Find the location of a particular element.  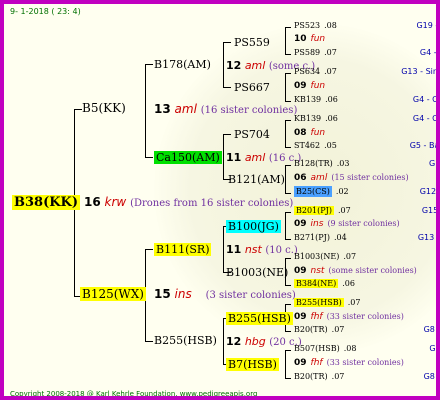

leaf-gen-note: (some sister colonies) is located at coordinates (372, 270).